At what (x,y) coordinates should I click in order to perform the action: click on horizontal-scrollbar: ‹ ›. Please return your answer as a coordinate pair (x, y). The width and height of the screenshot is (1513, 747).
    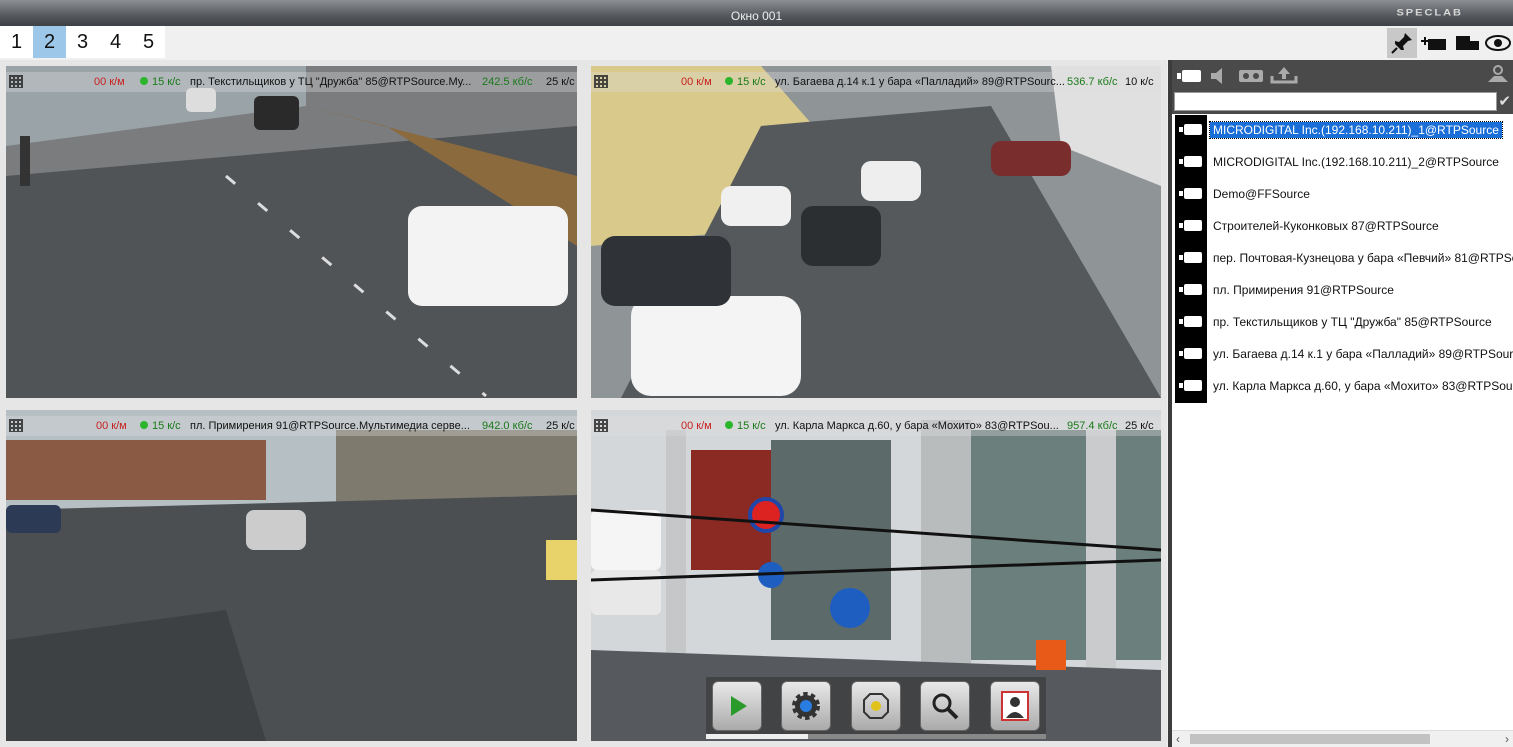
    Looking at the image, I should click on (1342, 738).